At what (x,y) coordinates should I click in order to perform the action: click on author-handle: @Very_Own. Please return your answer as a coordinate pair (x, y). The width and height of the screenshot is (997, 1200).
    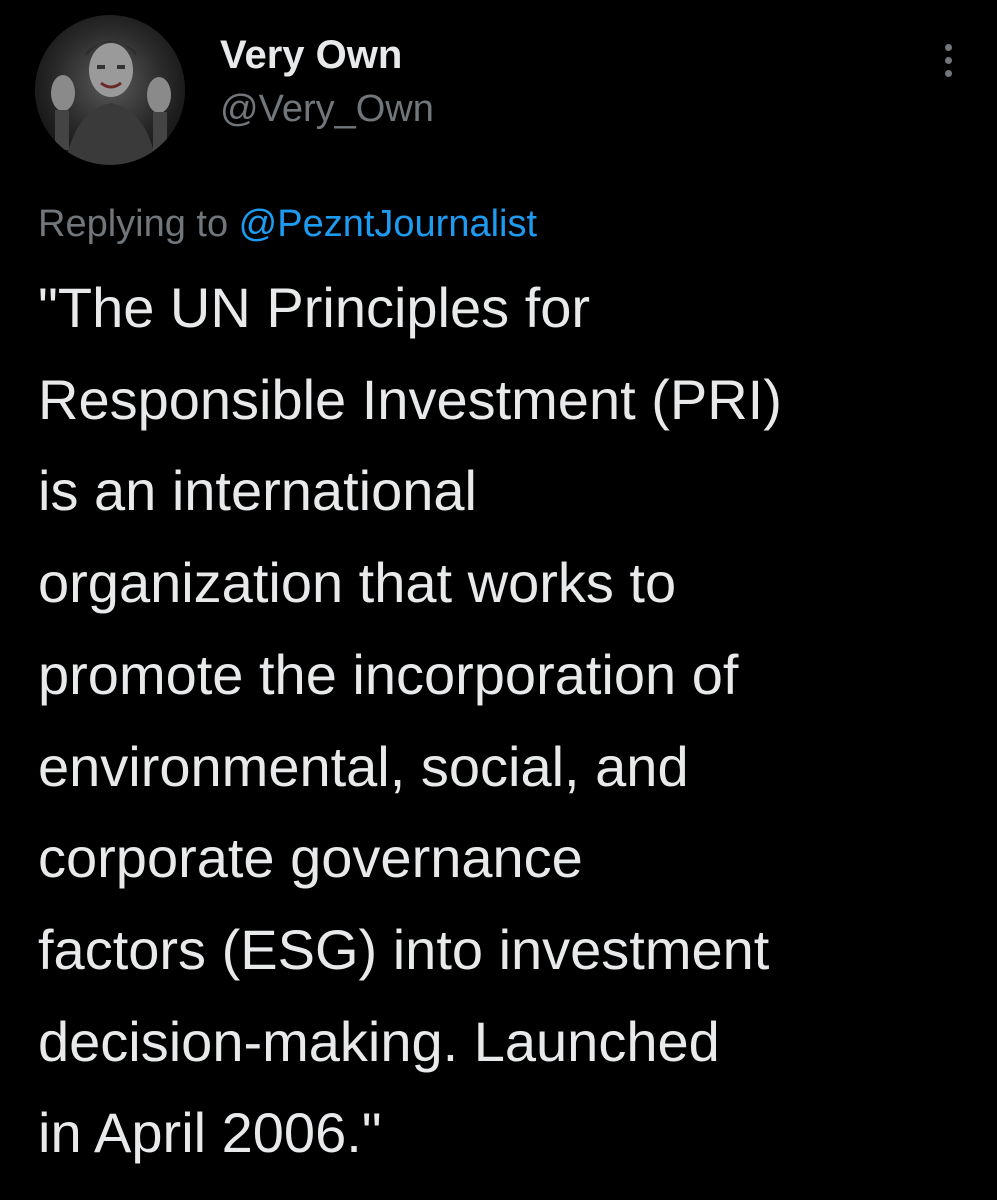
    Looking at the image, I should click on (327, 109).